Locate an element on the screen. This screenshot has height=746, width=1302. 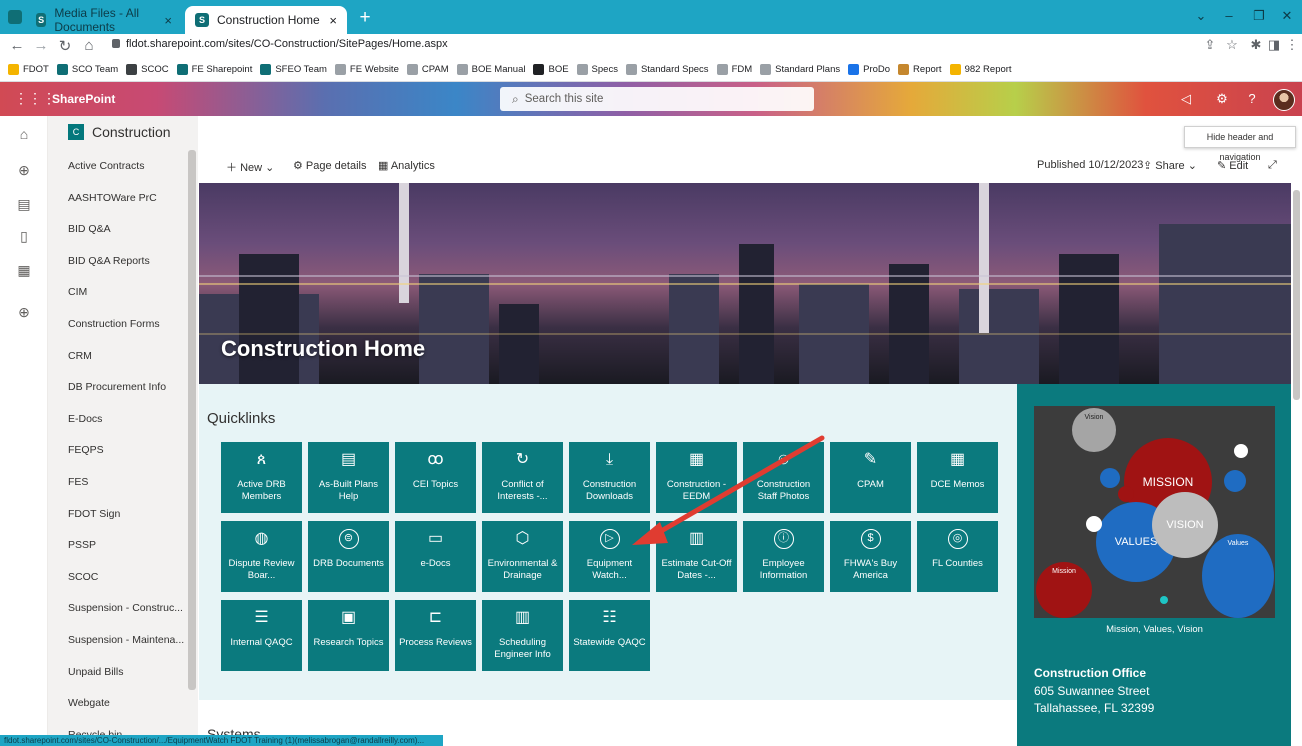
app-launcher-icon: ⋮⋮⋮ is located at coordinates (35, 98).